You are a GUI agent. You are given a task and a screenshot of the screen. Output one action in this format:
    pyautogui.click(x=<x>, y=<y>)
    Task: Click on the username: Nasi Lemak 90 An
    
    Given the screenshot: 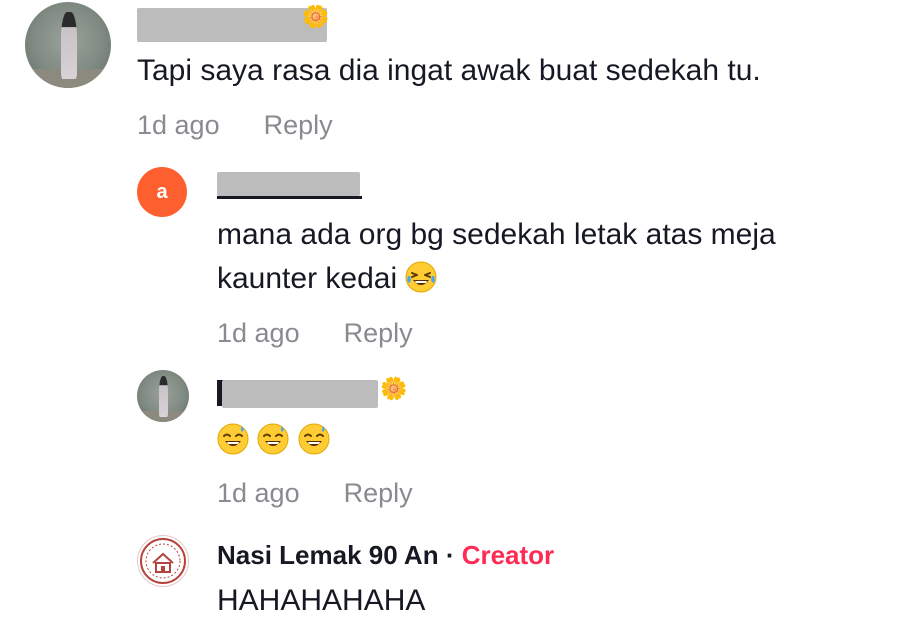 What is the action you would take?
    pyautogui.click(x=328, y=555)
    